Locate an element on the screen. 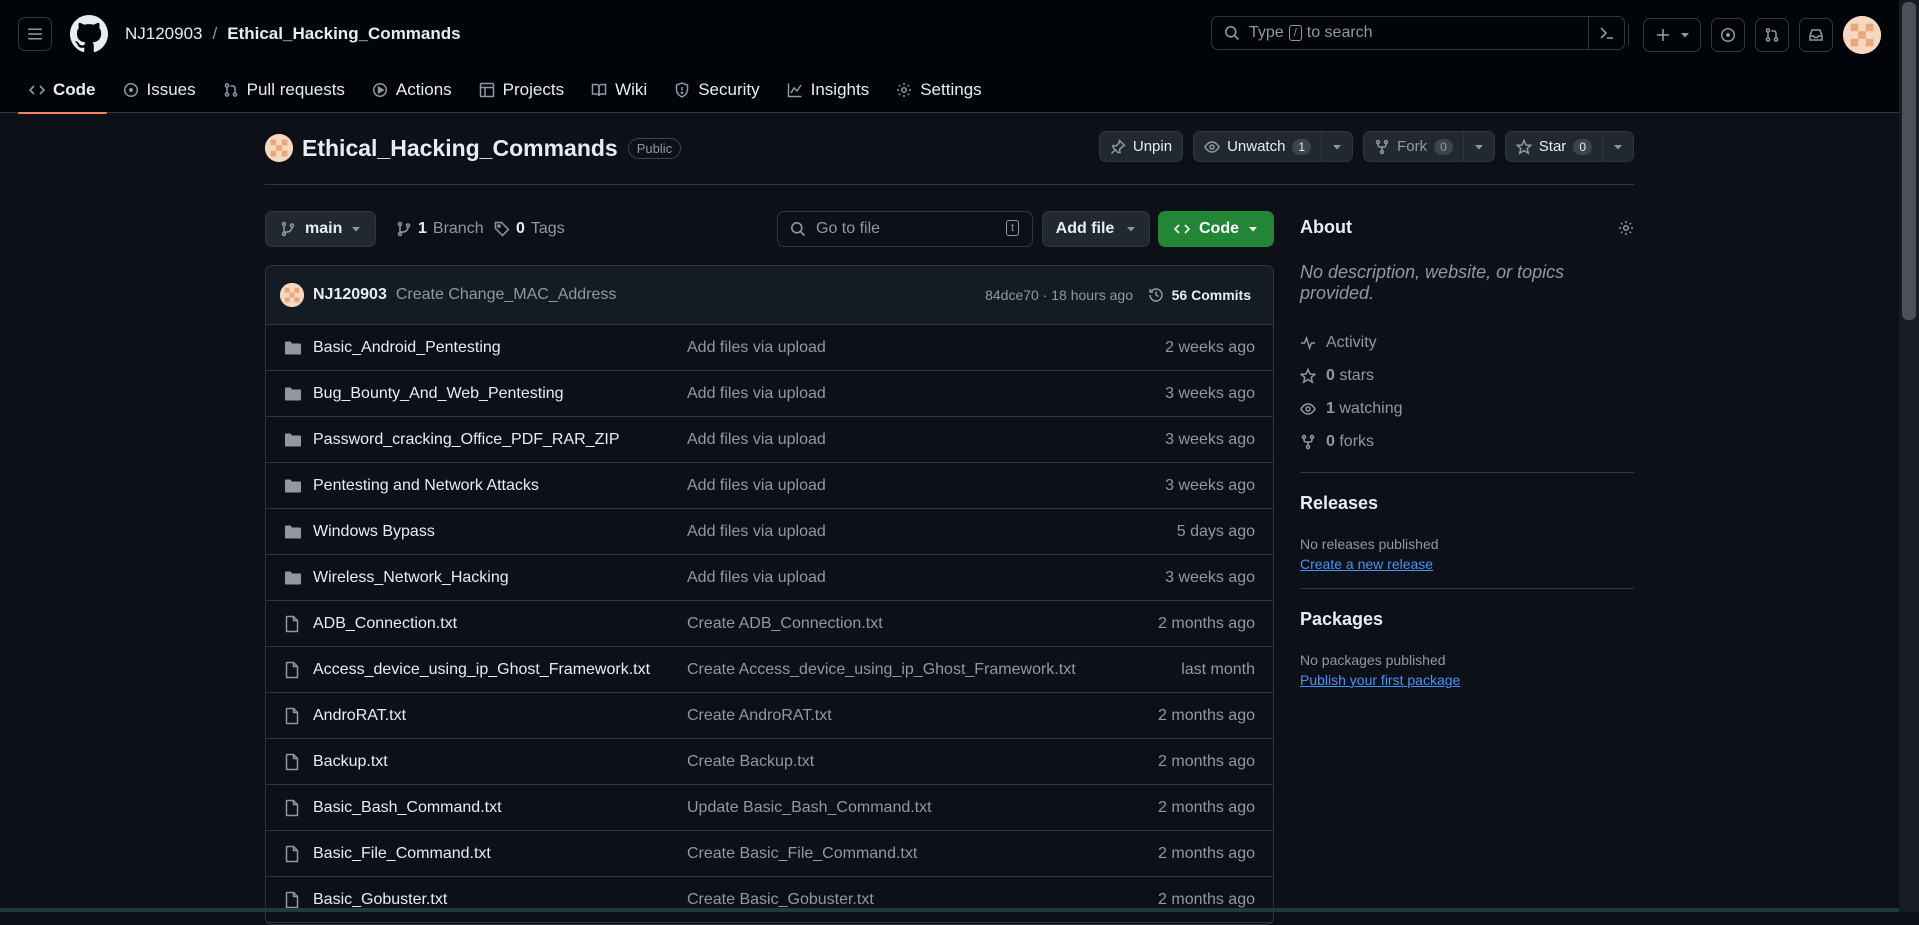 The height and width of the screenshot is (925, 1919). owner-avatar is located at coordinates (279, 148).